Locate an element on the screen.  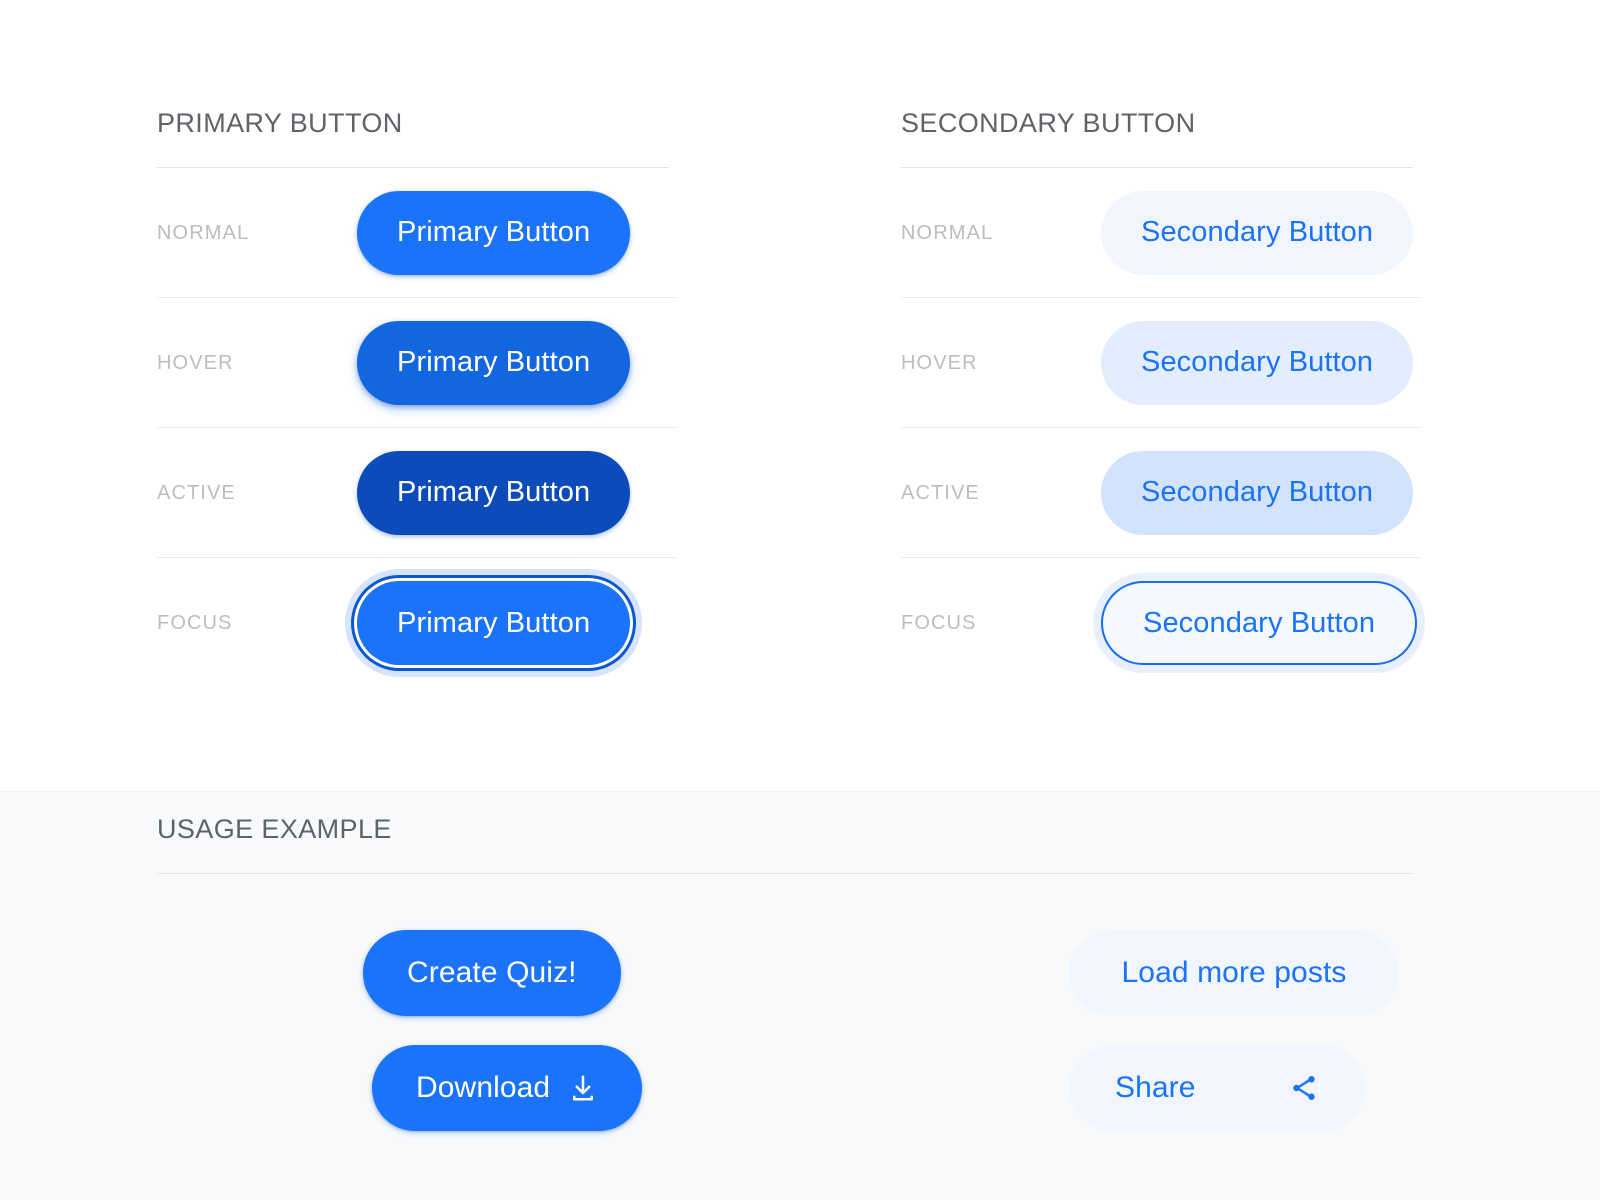
download-button: Download is located at coordinates (507, 1088).